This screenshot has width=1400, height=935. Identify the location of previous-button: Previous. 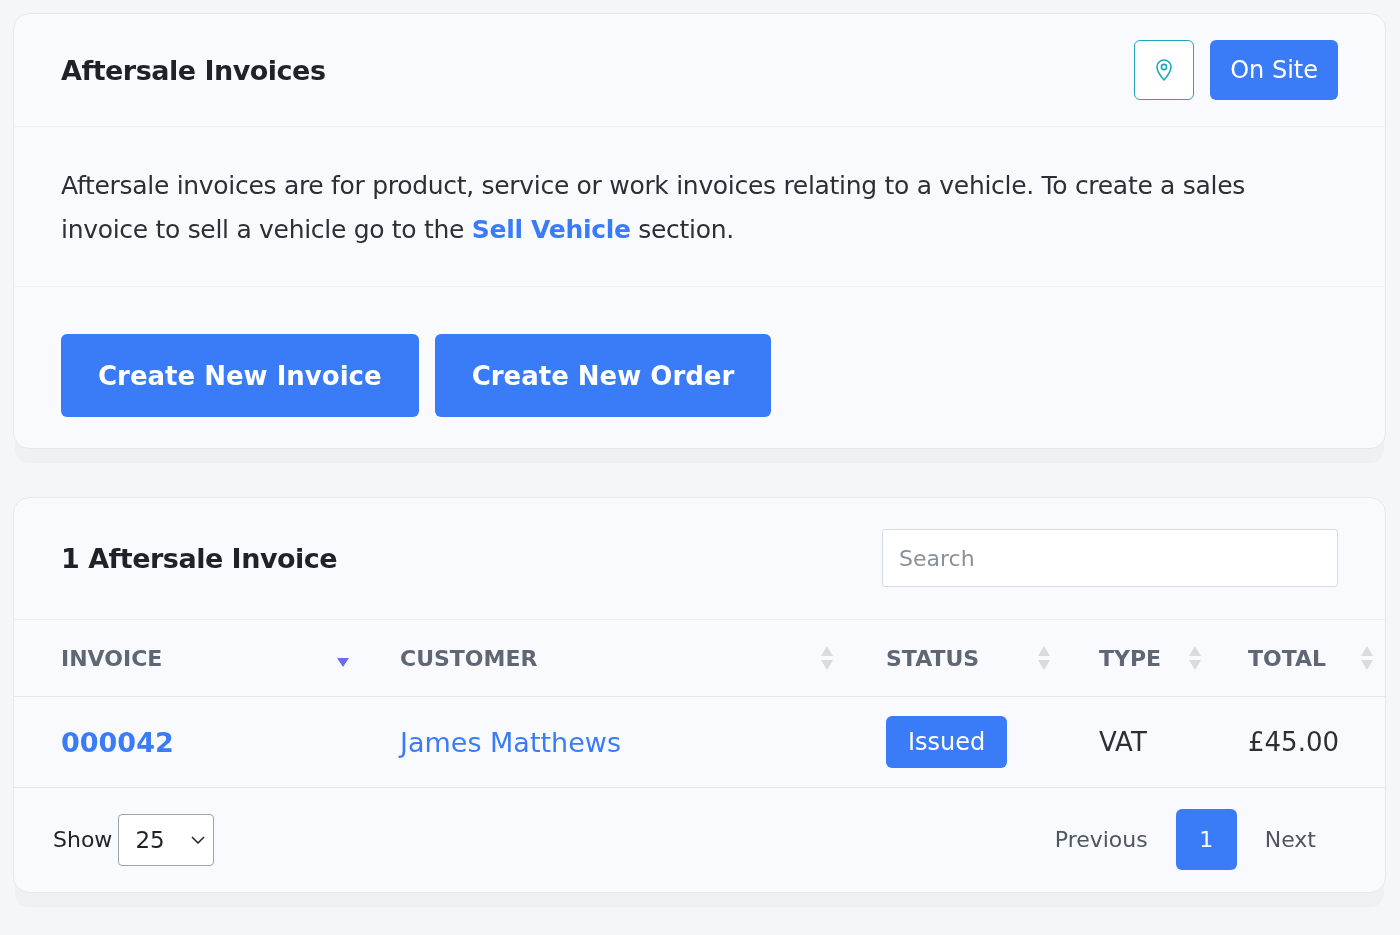
(1101, 839).